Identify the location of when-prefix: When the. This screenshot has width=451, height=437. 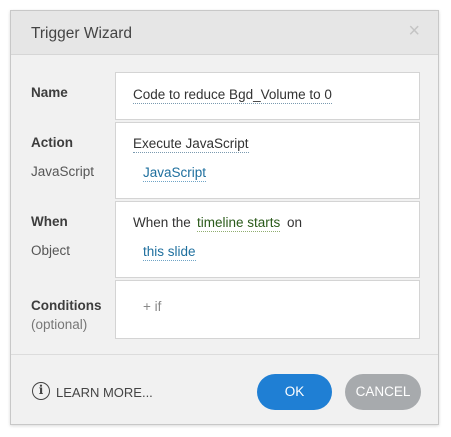
(162, 222).